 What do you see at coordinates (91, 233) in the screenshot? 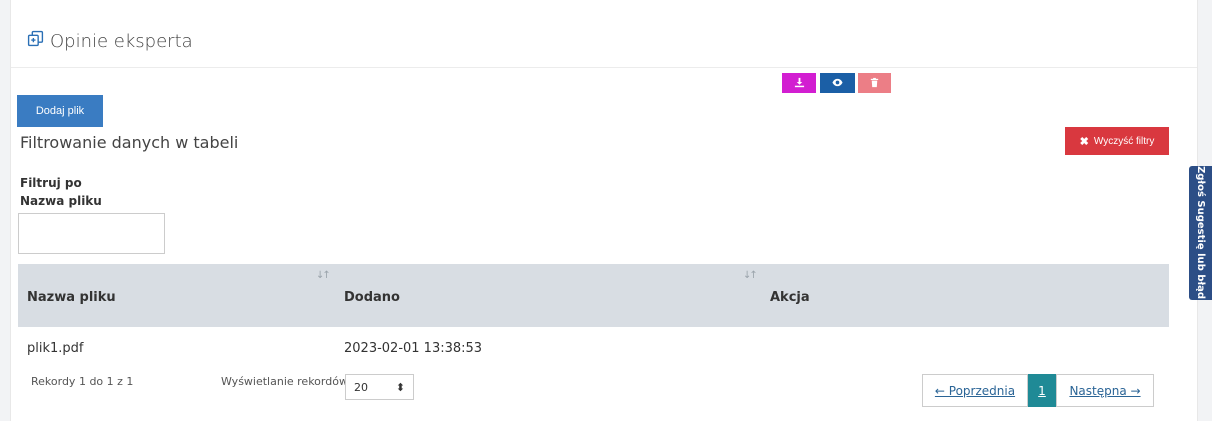
I see `filename-filter-input` at bounding box center [91, 233].